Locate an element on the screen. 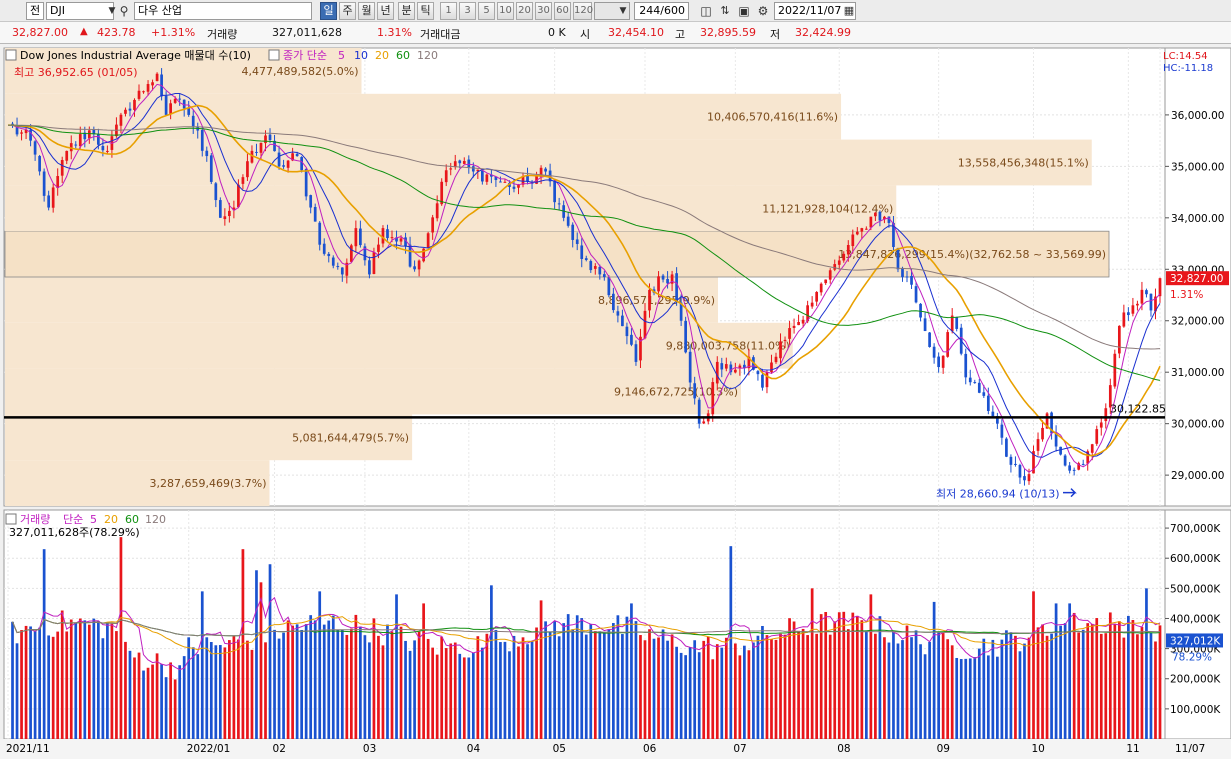  ma-legend-checkbox is located at coordinates (274, 55).